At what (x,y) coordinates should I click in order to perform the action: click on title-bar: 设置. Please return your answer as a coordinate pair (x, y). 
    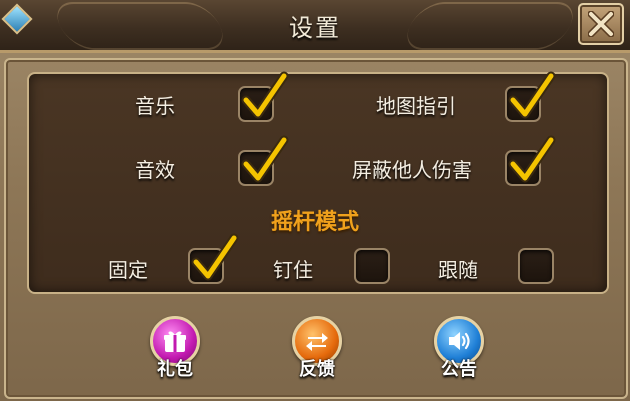
    Looking at the image, I should click on (315, 26).